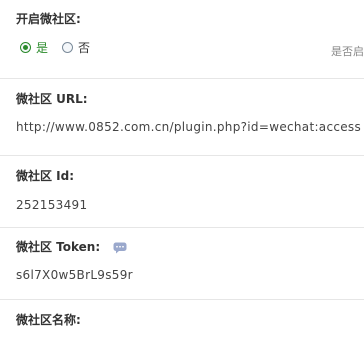 This screenshot has width=364, height=337. I want to click on enable-radio-group: 是 否, so click(62, 47).